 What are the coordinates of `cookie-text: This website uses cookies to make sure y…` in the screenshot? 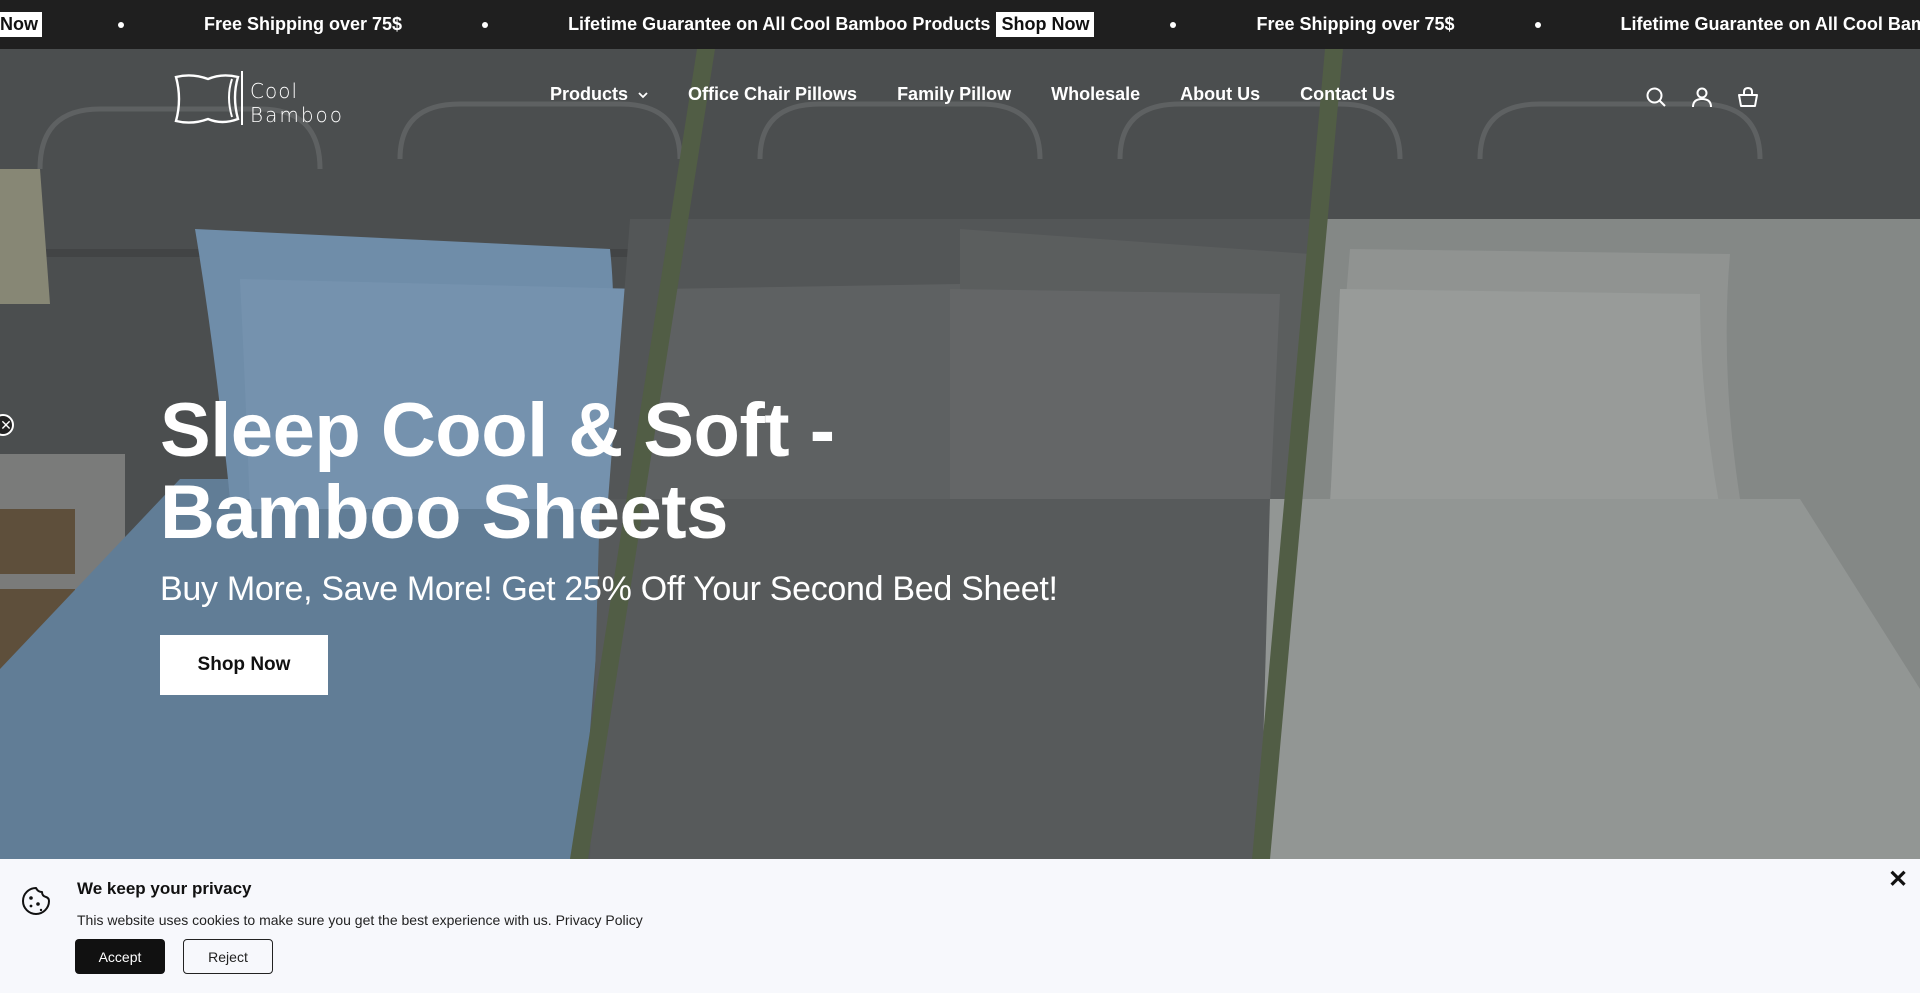 It's located at (314, 920).